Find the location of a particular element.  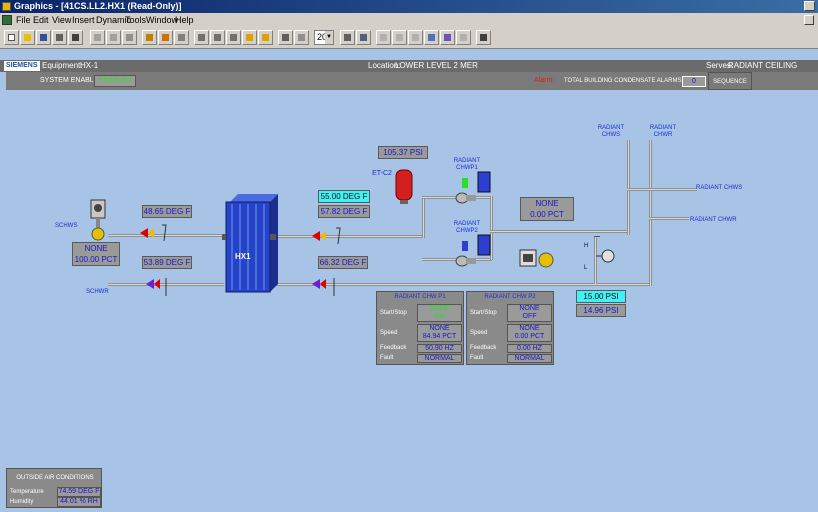

supply-pipe is located at coordinates (347, 236).